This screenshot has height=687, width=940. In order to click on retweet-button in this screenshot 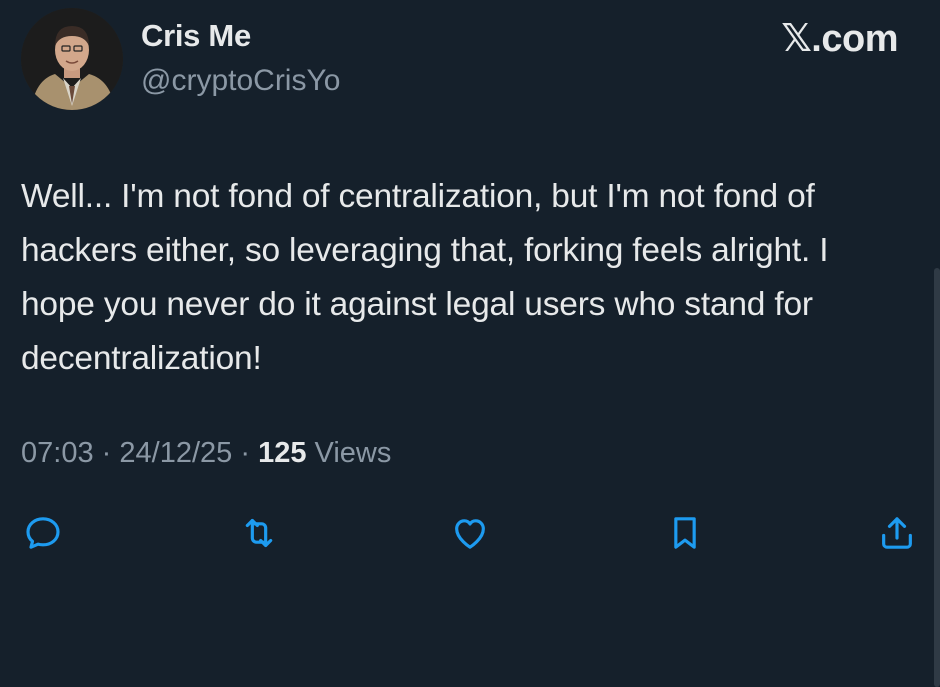, I will do `click(259, 533)`.